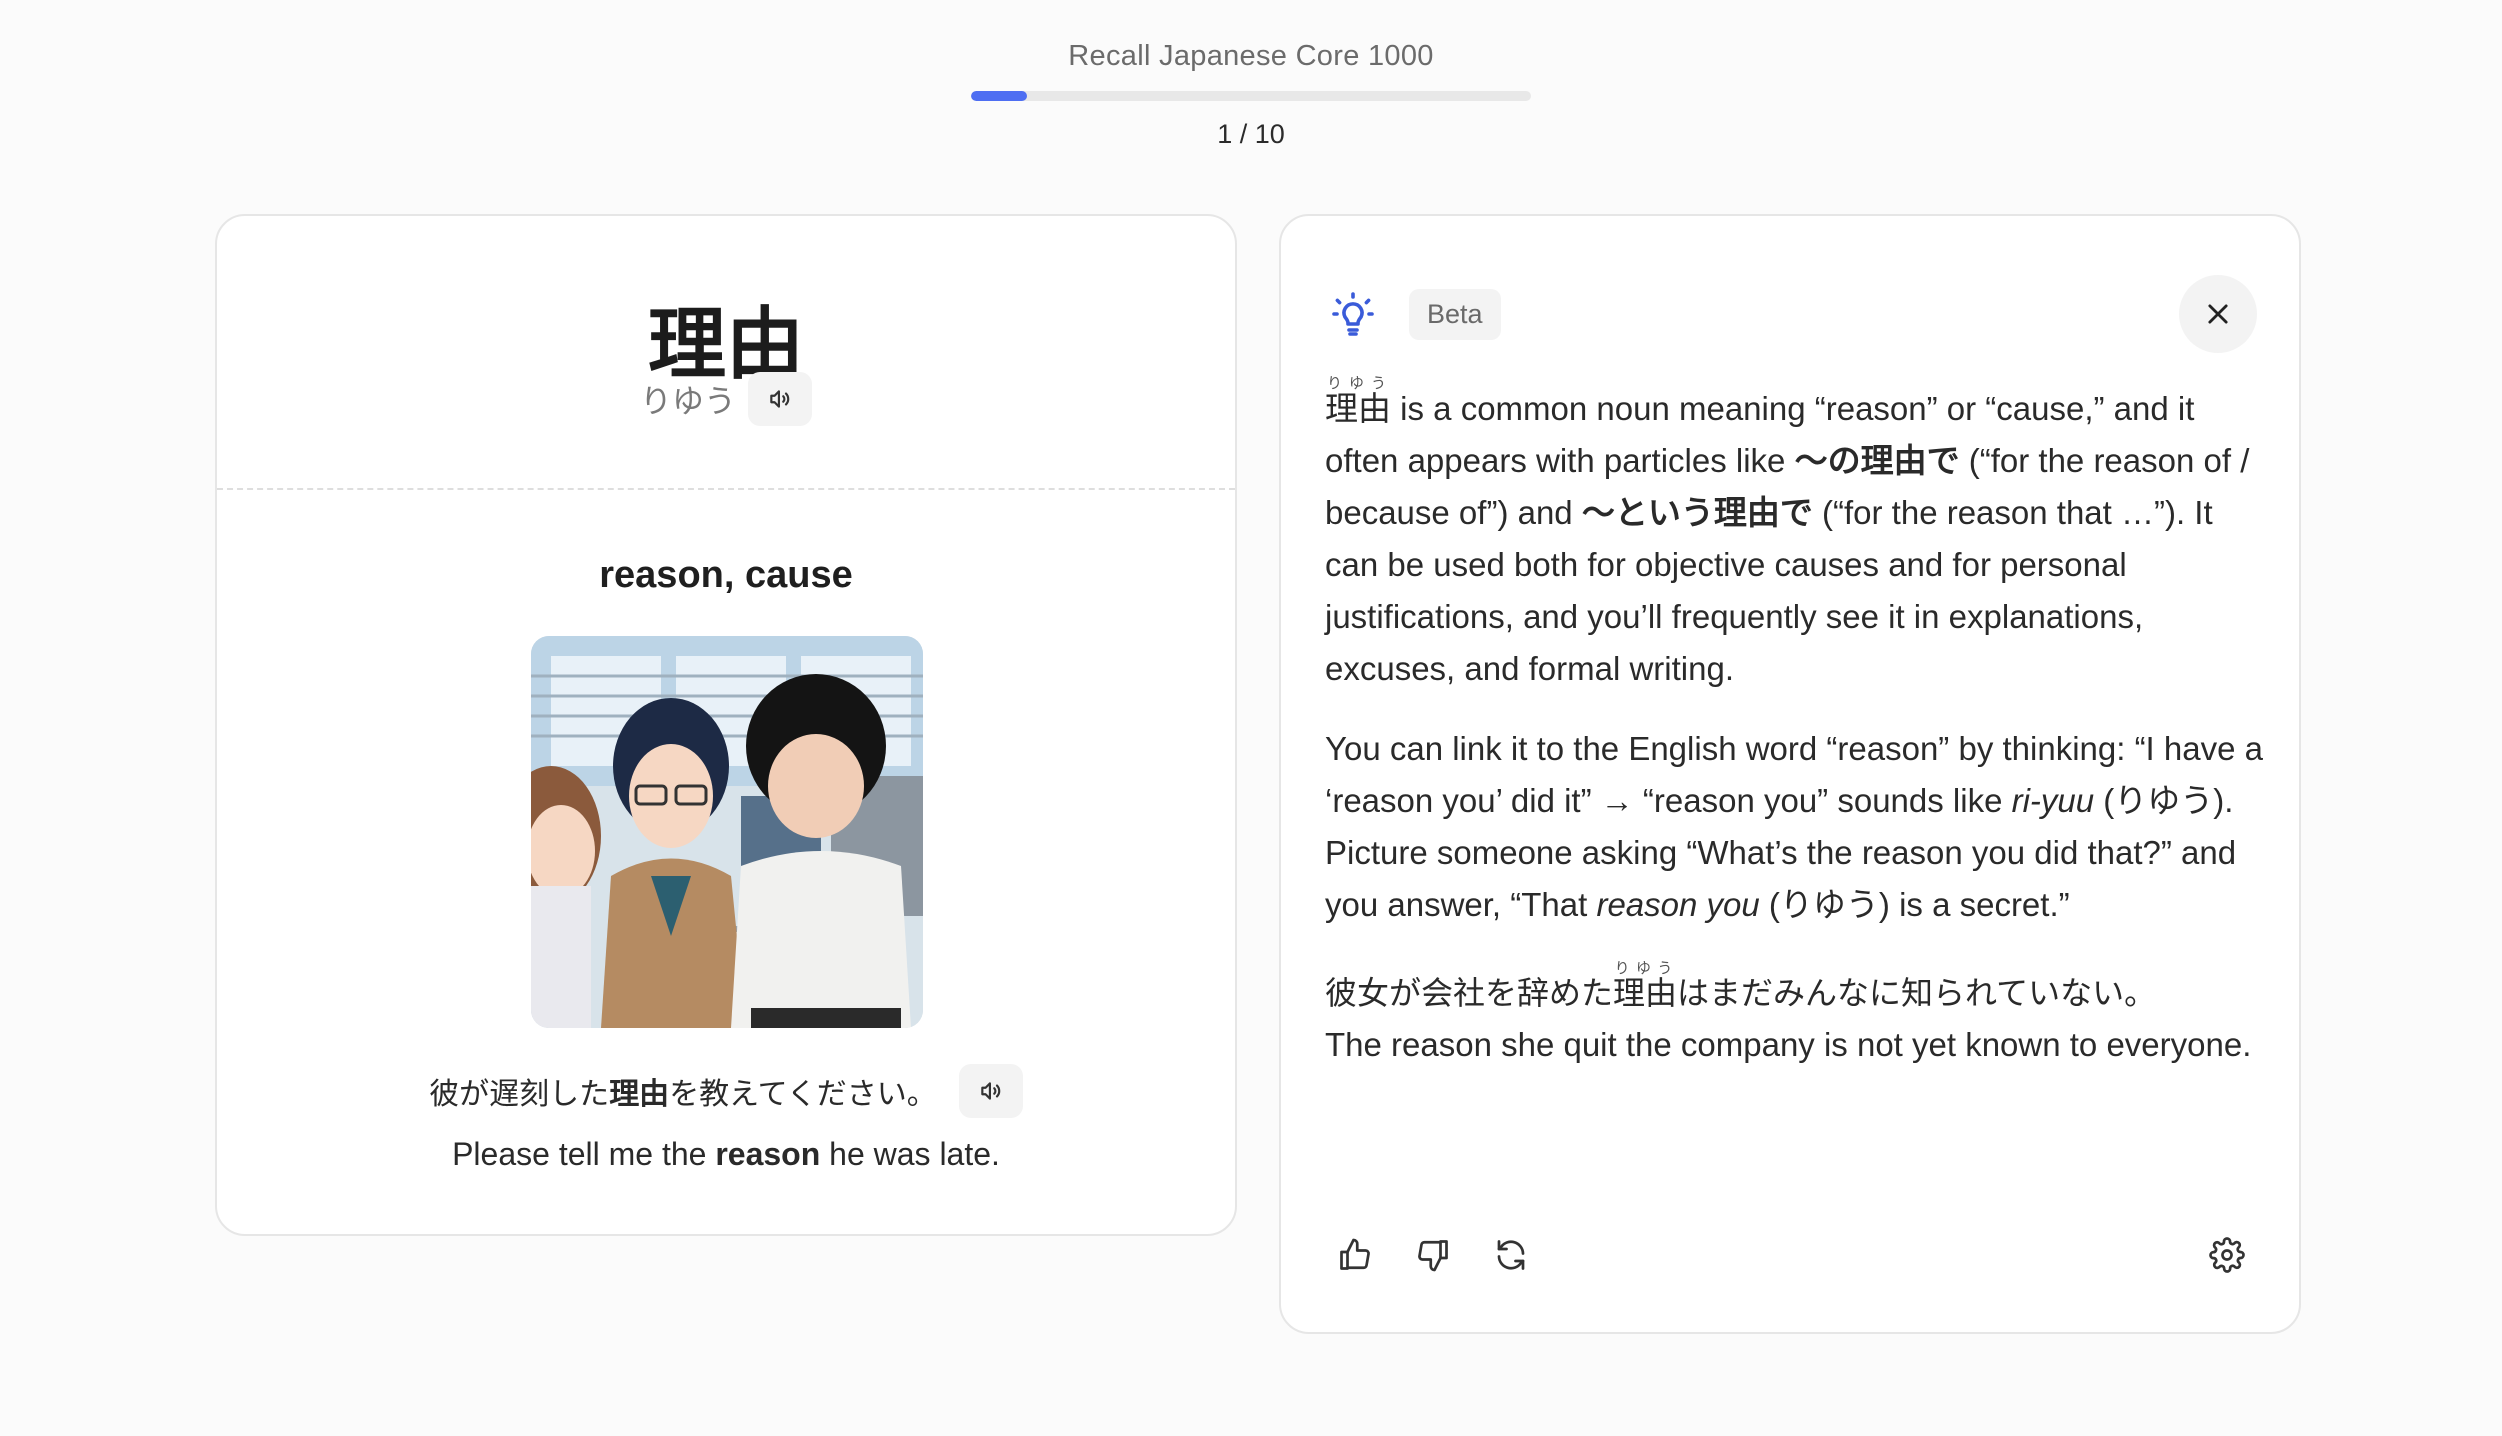 The height and width of the screenshot is (1436, 2502). What do you see at coordinates (519, 1094) in the screenshot?
I see `example-jp-before: 彼が遅刻した` at bounding box center [519, 1094].